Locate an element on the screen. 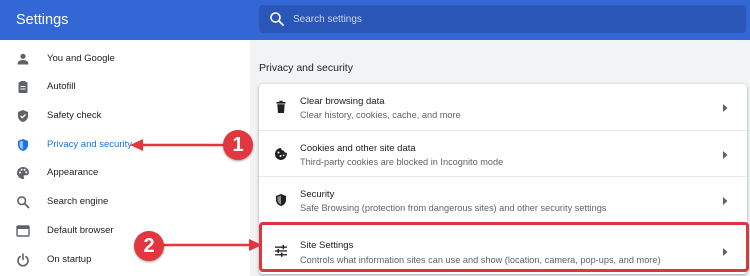 The image size is (750, 276). sidebar-item-label: Default browser is located at coordinates (80, 230).